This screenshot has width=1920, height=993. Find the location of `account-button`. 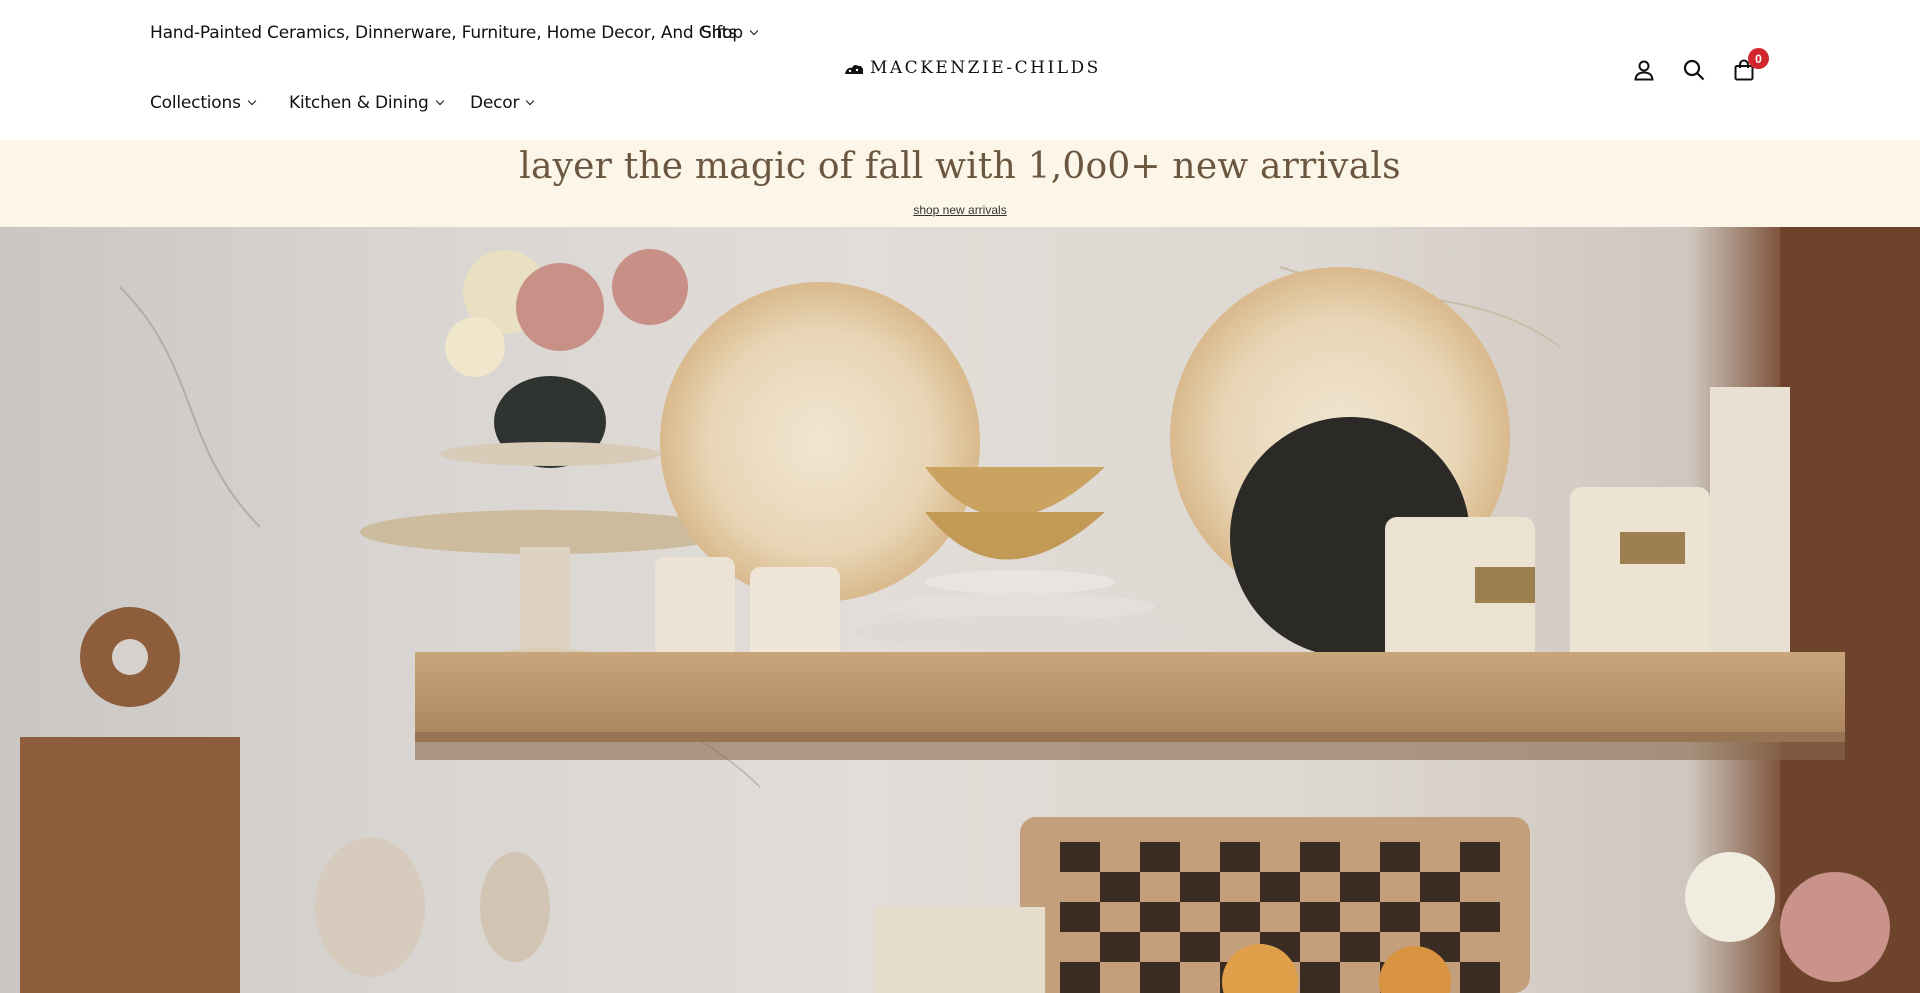

account-button is located at coordinates (1644, 70).